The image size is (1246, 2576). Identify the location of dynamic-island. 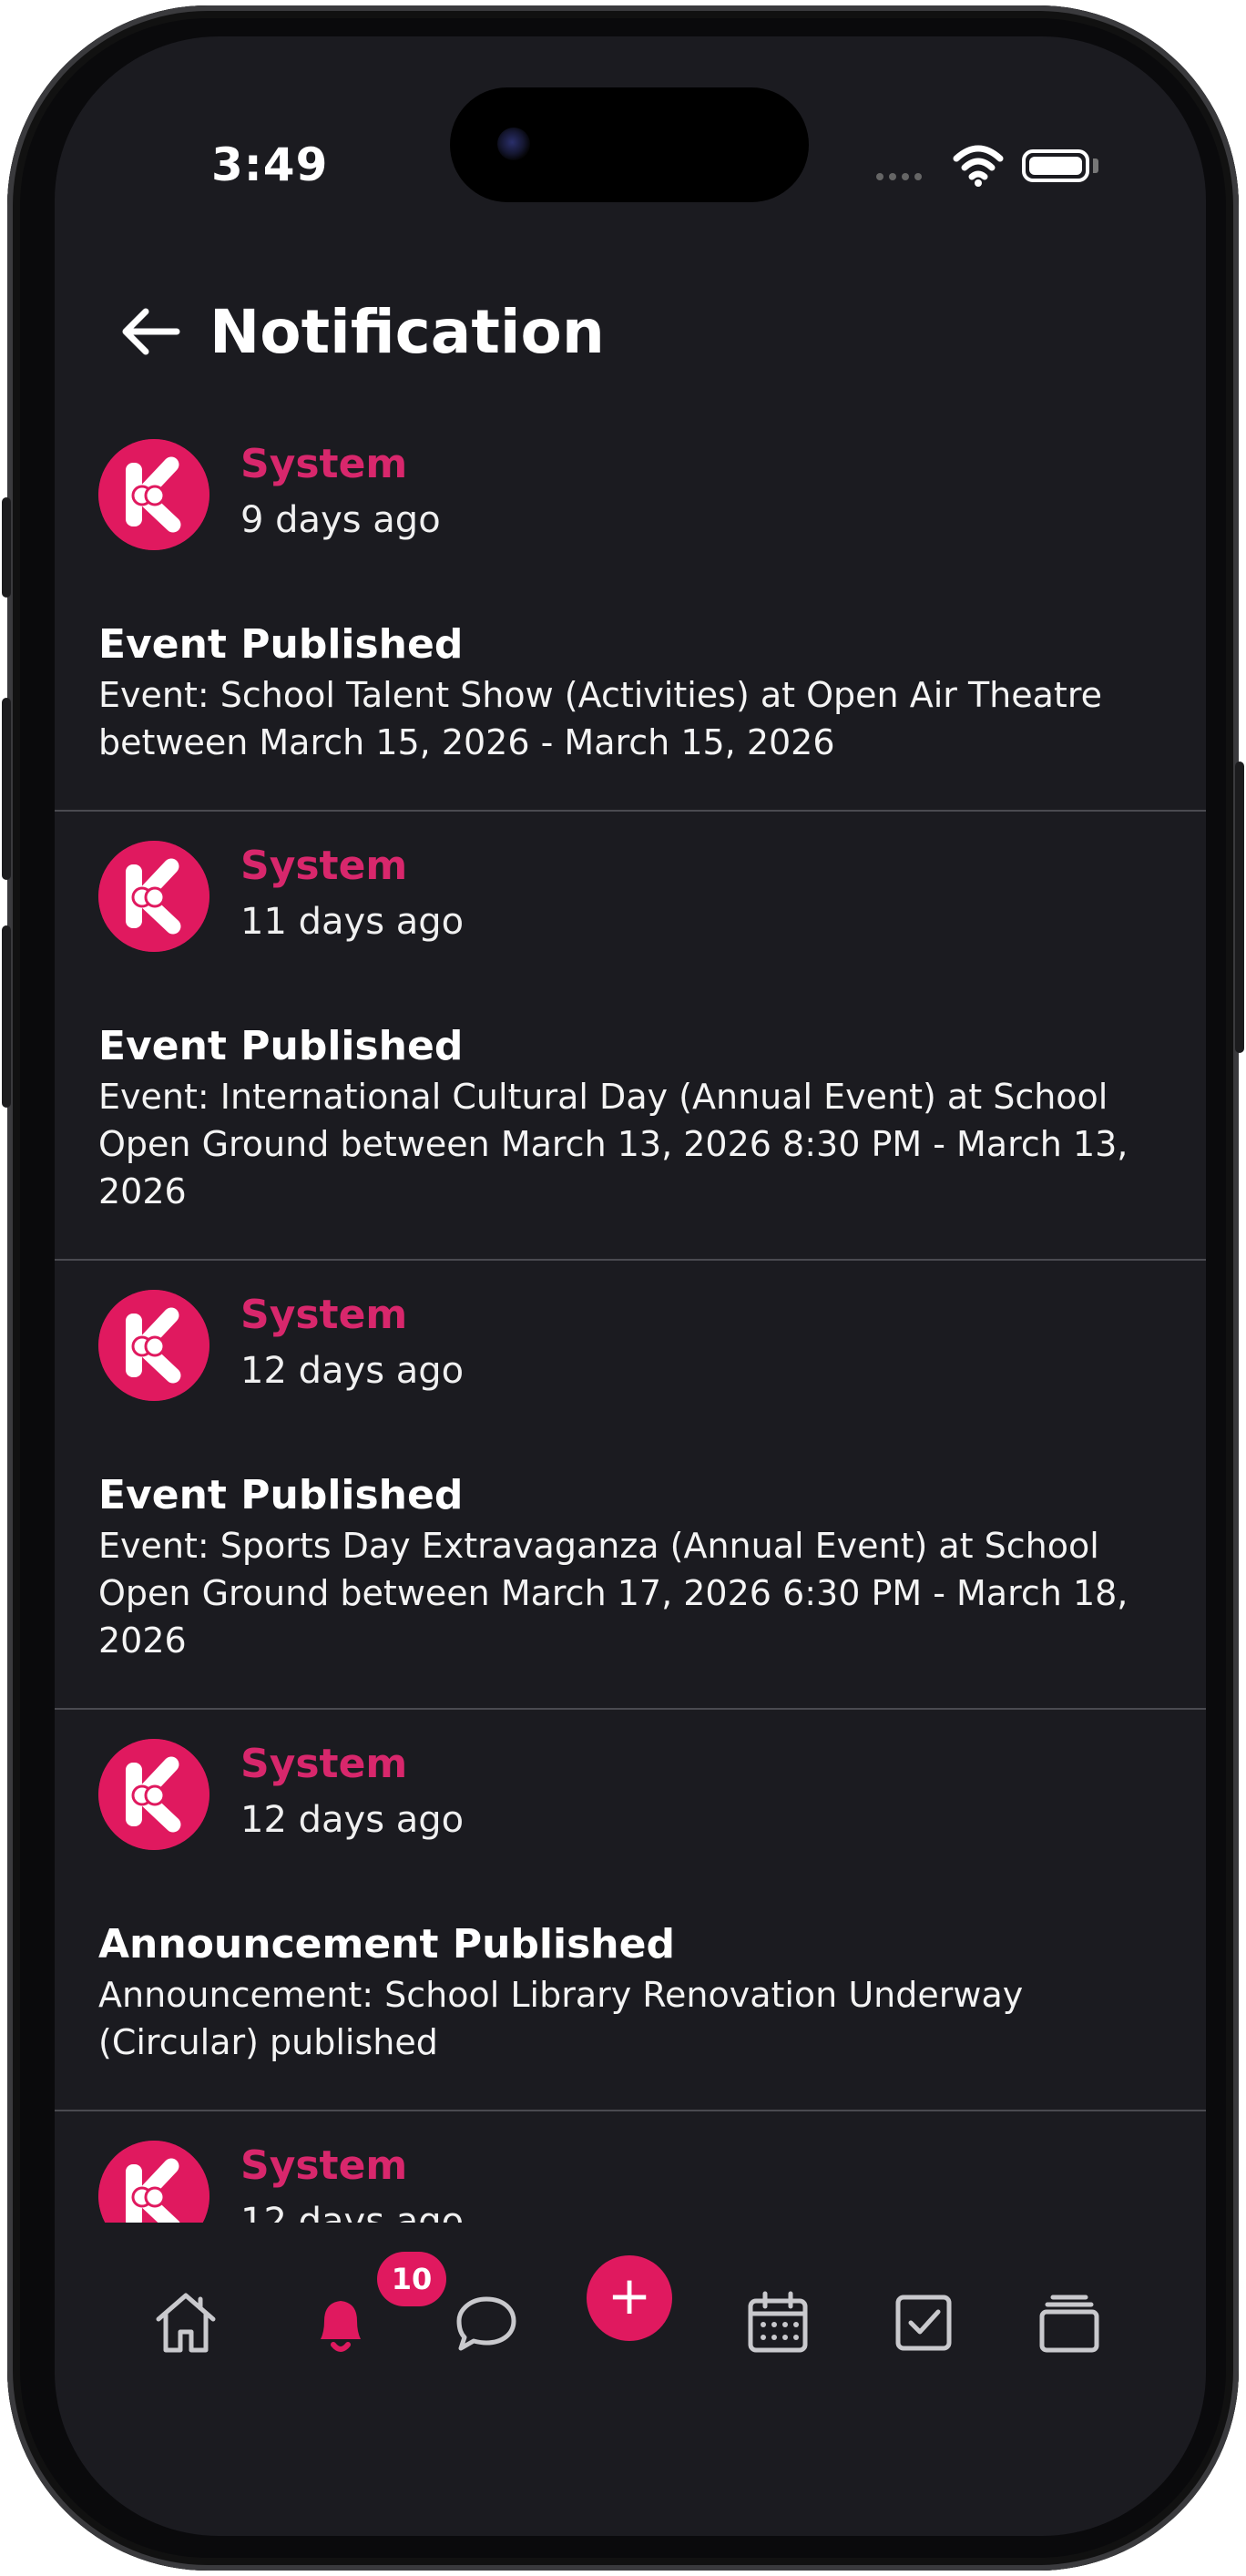
(629, 144).